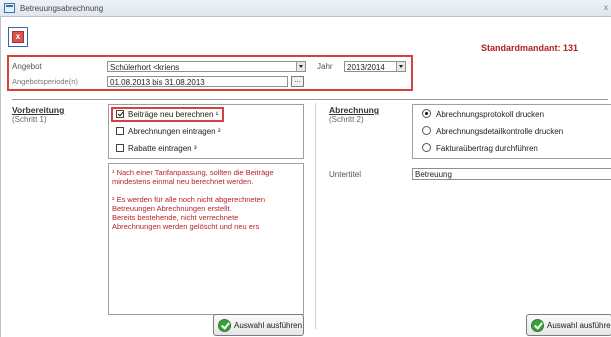 The width and height of the screenshot is (611, 337). Describe the element at coordinates (62, 8) in the screenshot. I see `window-title: Betreuungsabrechnung` at that location.